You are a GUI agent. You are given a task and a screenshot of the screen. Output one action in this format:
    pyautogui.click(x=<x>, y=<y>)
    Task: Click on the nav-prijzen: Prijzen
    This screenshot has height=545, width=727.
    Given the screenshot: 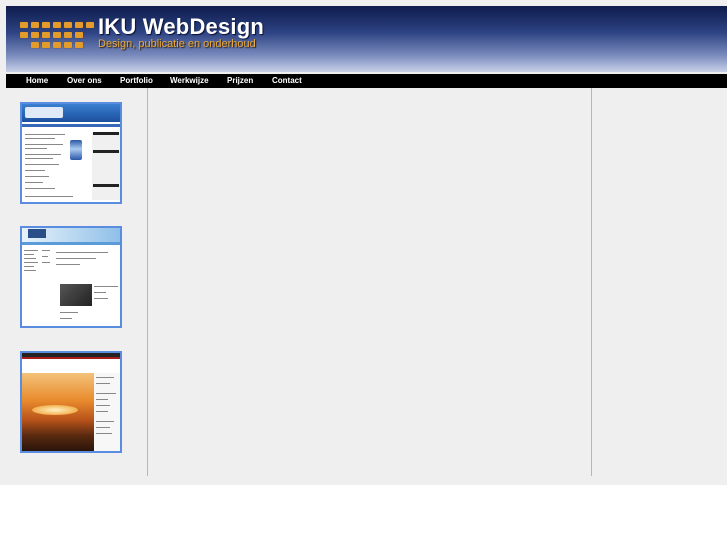 What is the action you would take?
    pyautogui.click(x=240, y=81)
    